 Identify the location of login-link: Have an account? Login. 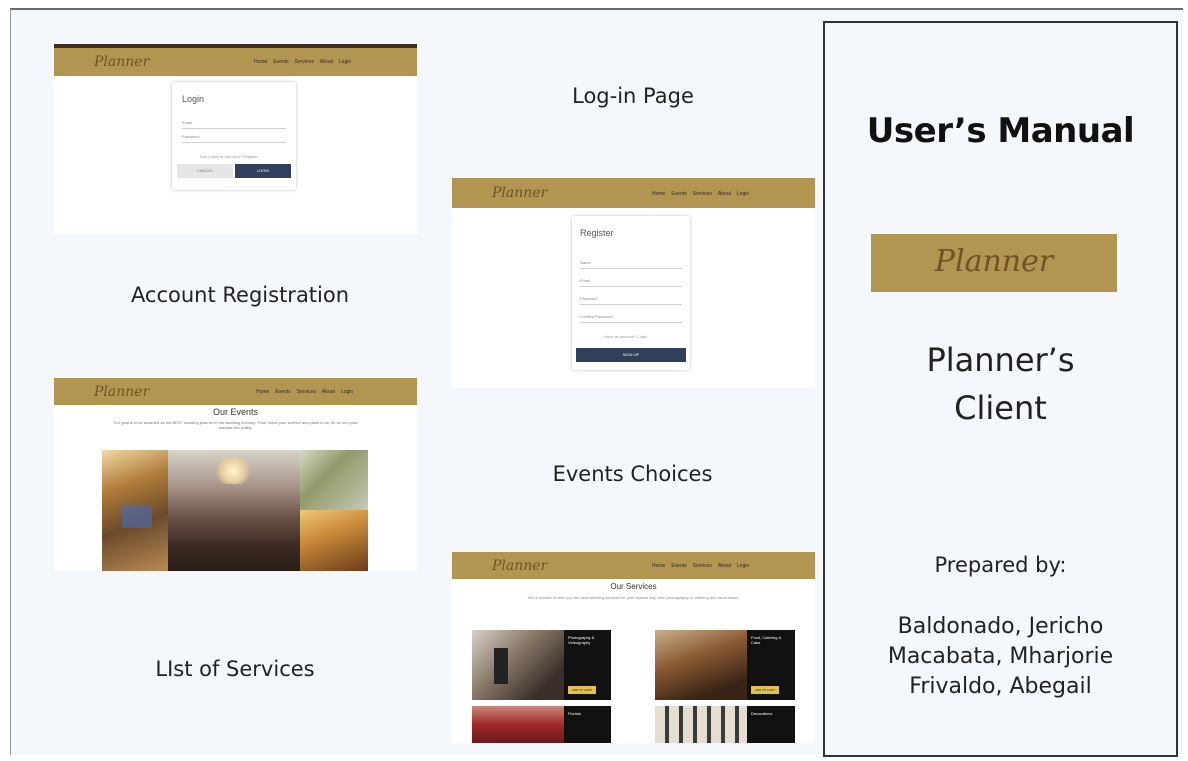
(625, 336).